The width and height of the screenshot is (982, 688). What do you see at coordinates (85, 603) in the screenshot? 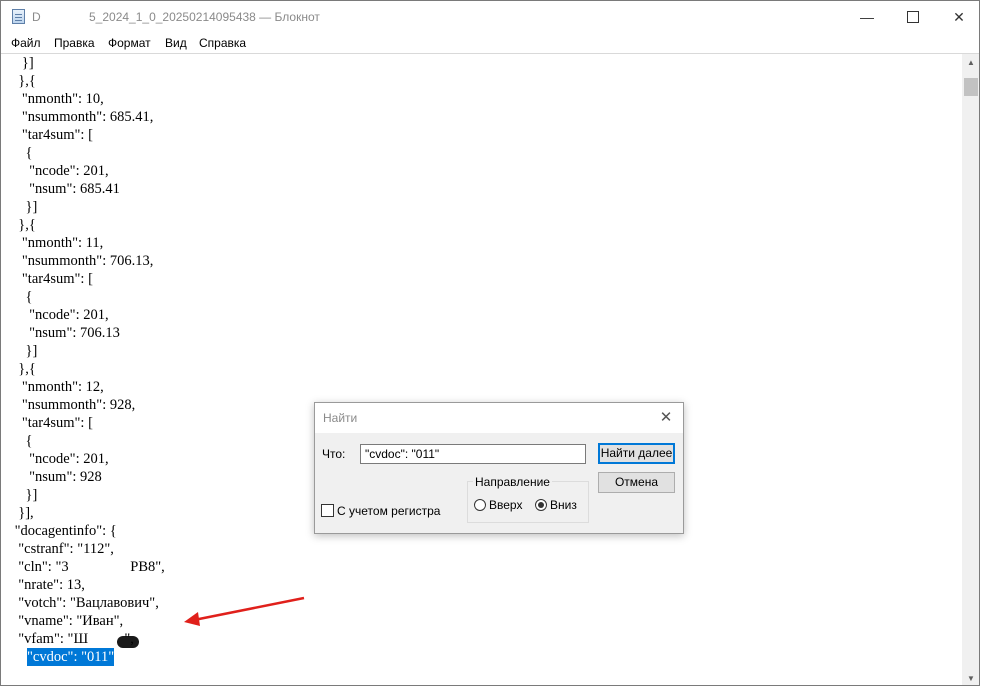
I see `text-line: "votch": "Вацлавович",` at bounding box center [85, 603].